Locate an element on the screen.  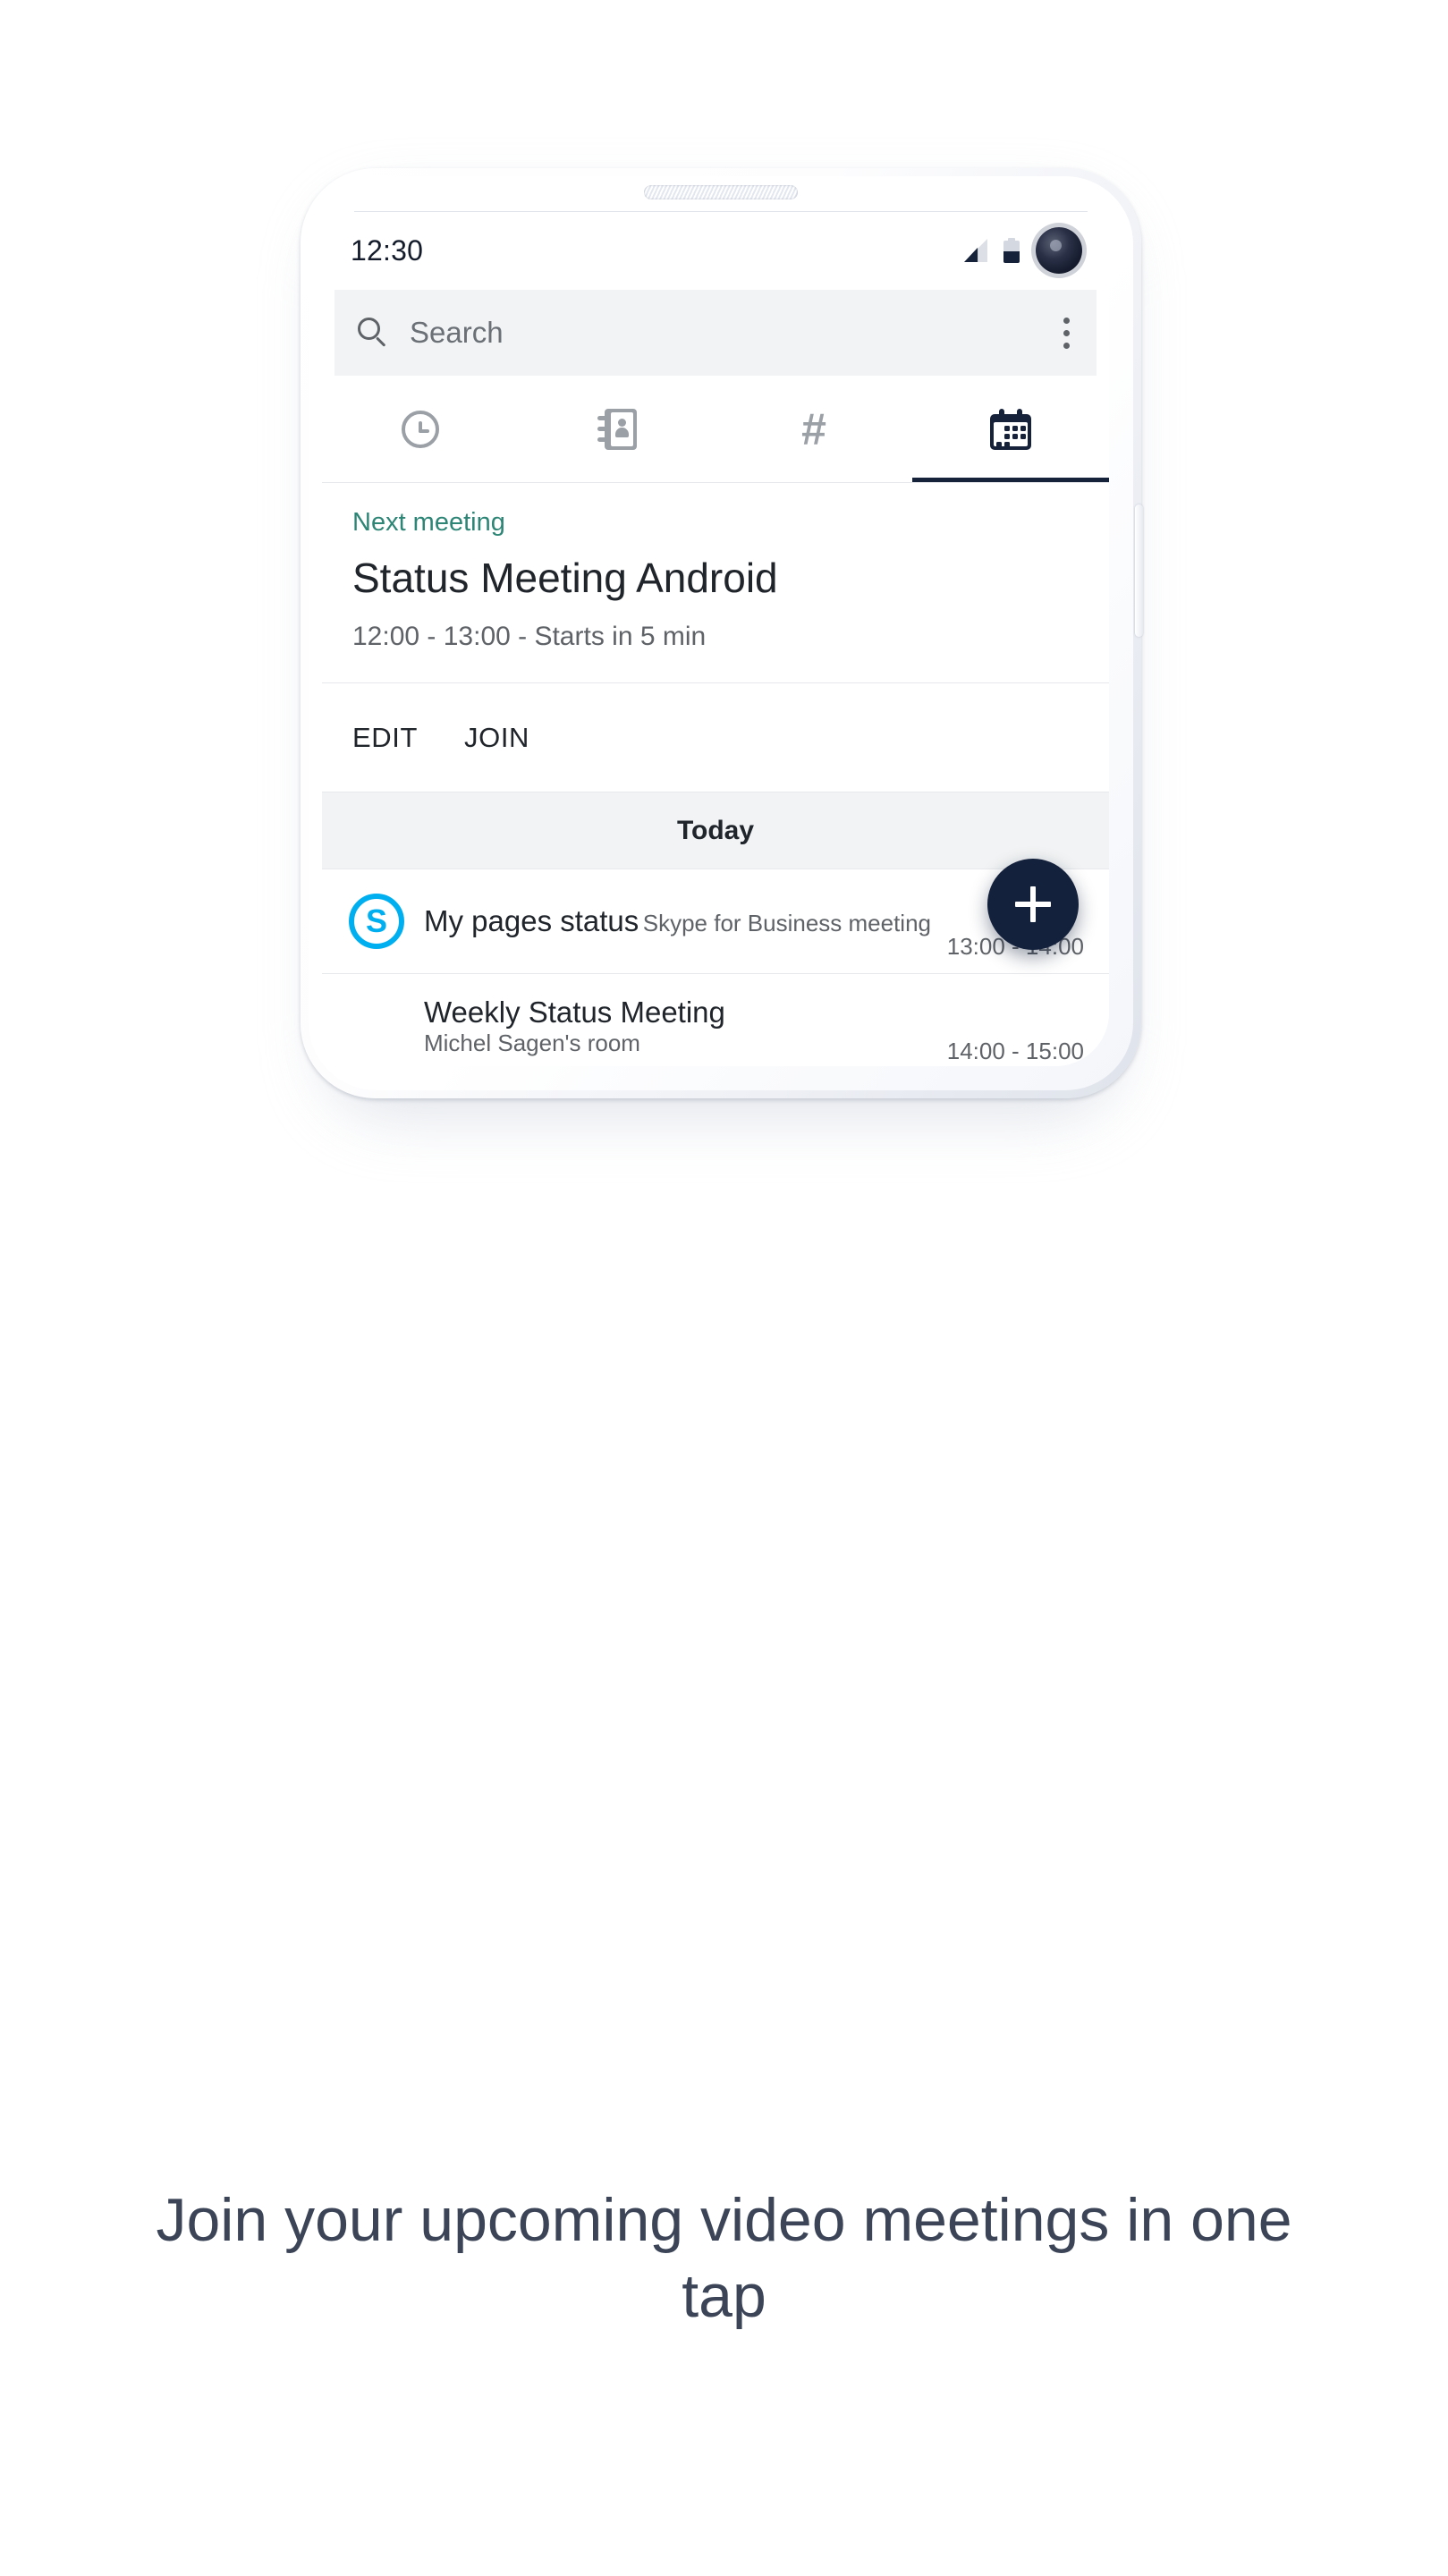
clock-icon is located at coordinates (420, 429).